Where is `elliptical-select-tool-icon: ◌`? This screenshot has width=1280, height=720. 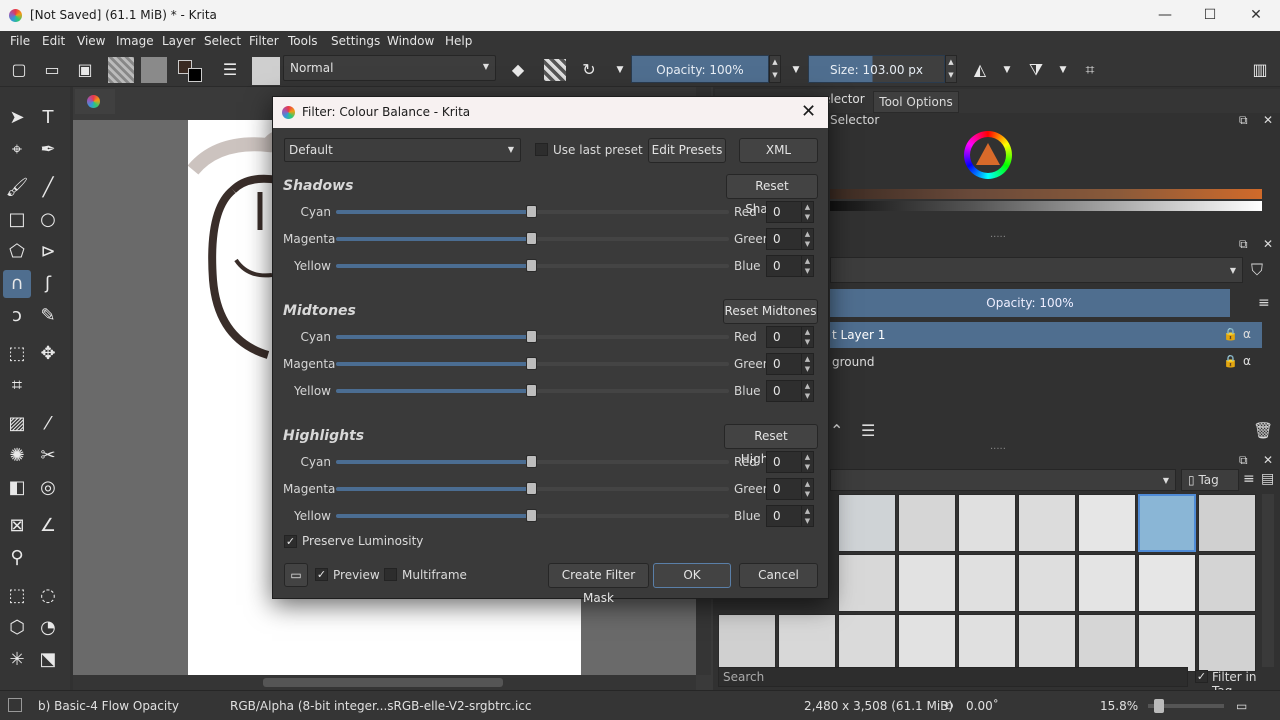 elliptical-select-tool-icon: ◌ is located at coordinates (48, 596).